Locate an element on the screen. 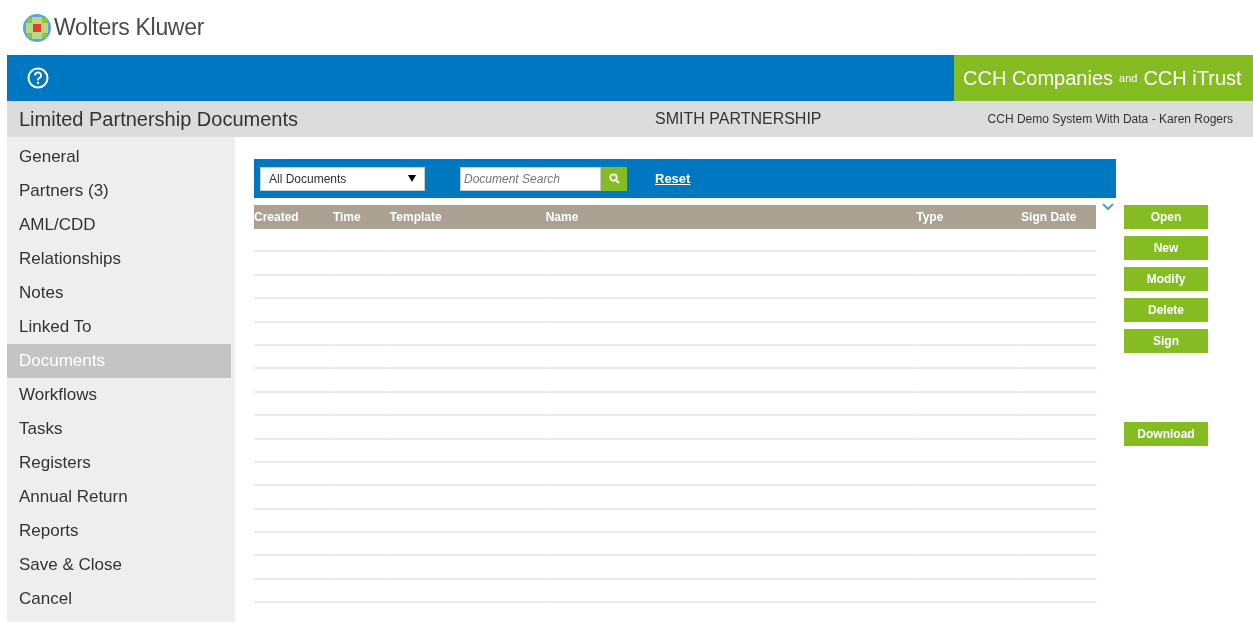 The image size is (1253, 622). sidebar-item: AML/CDD is located at coordinates (119, 225).